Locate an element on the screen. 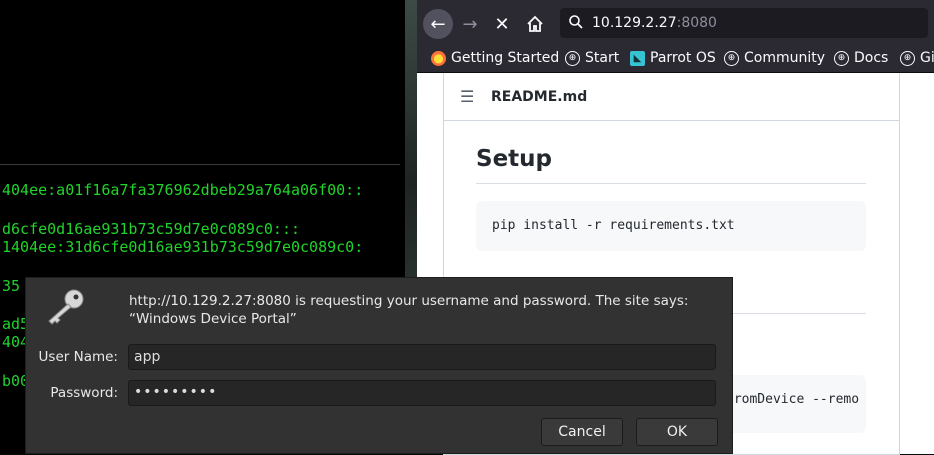  terminal-line: 404ee:a01f16a7fa376962dbeb29a764a06f00:: is located at coordinates (183, 190).